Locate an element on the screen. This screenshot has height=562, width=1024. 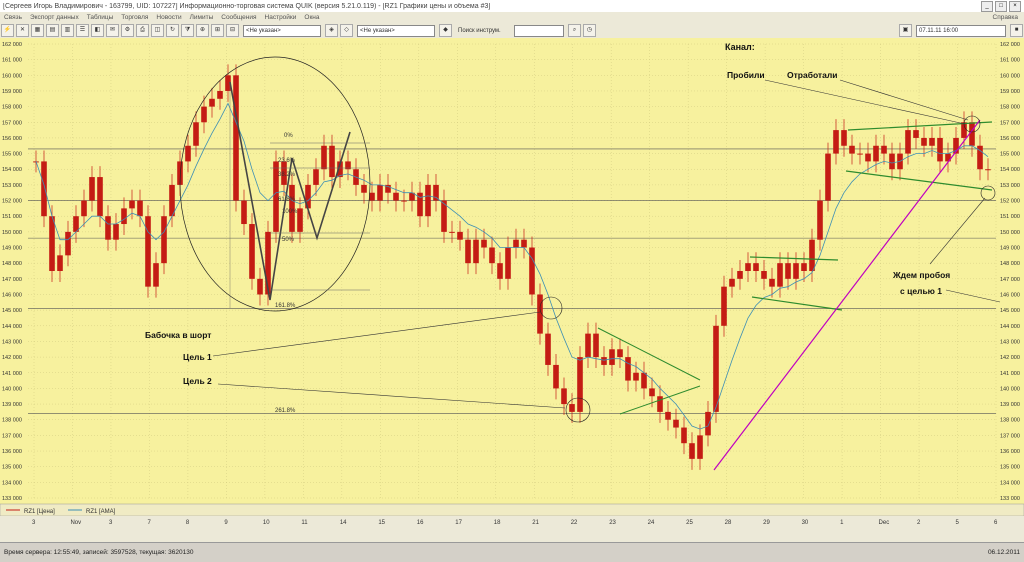
limit-icon: ◧ is located at coordinates (97, 30).